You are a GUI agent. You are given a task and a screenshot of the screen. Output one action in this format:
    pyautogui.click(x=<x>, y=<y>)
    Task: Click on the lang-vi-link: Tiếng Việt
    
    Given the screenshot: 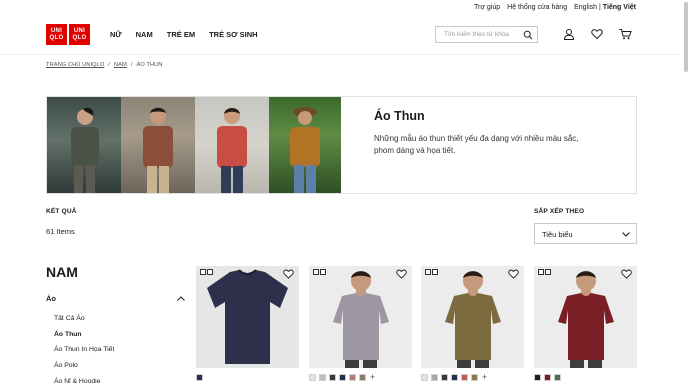 What is the action you would take?
    pyautogui.click(x=619, y=7)
    